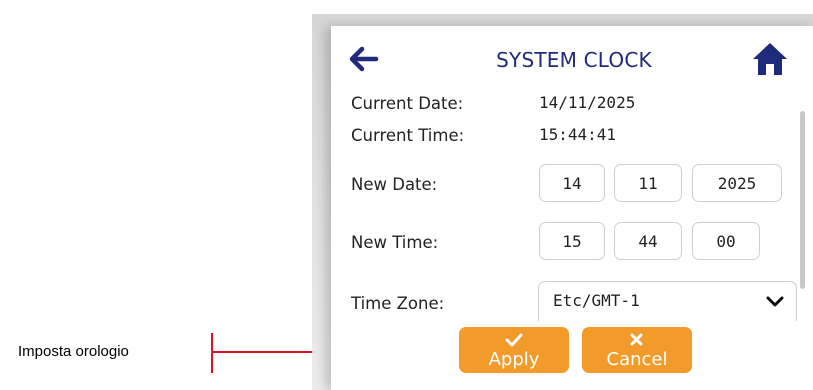  I want to click on new-time-hour-field: 15, so click(572, 241).